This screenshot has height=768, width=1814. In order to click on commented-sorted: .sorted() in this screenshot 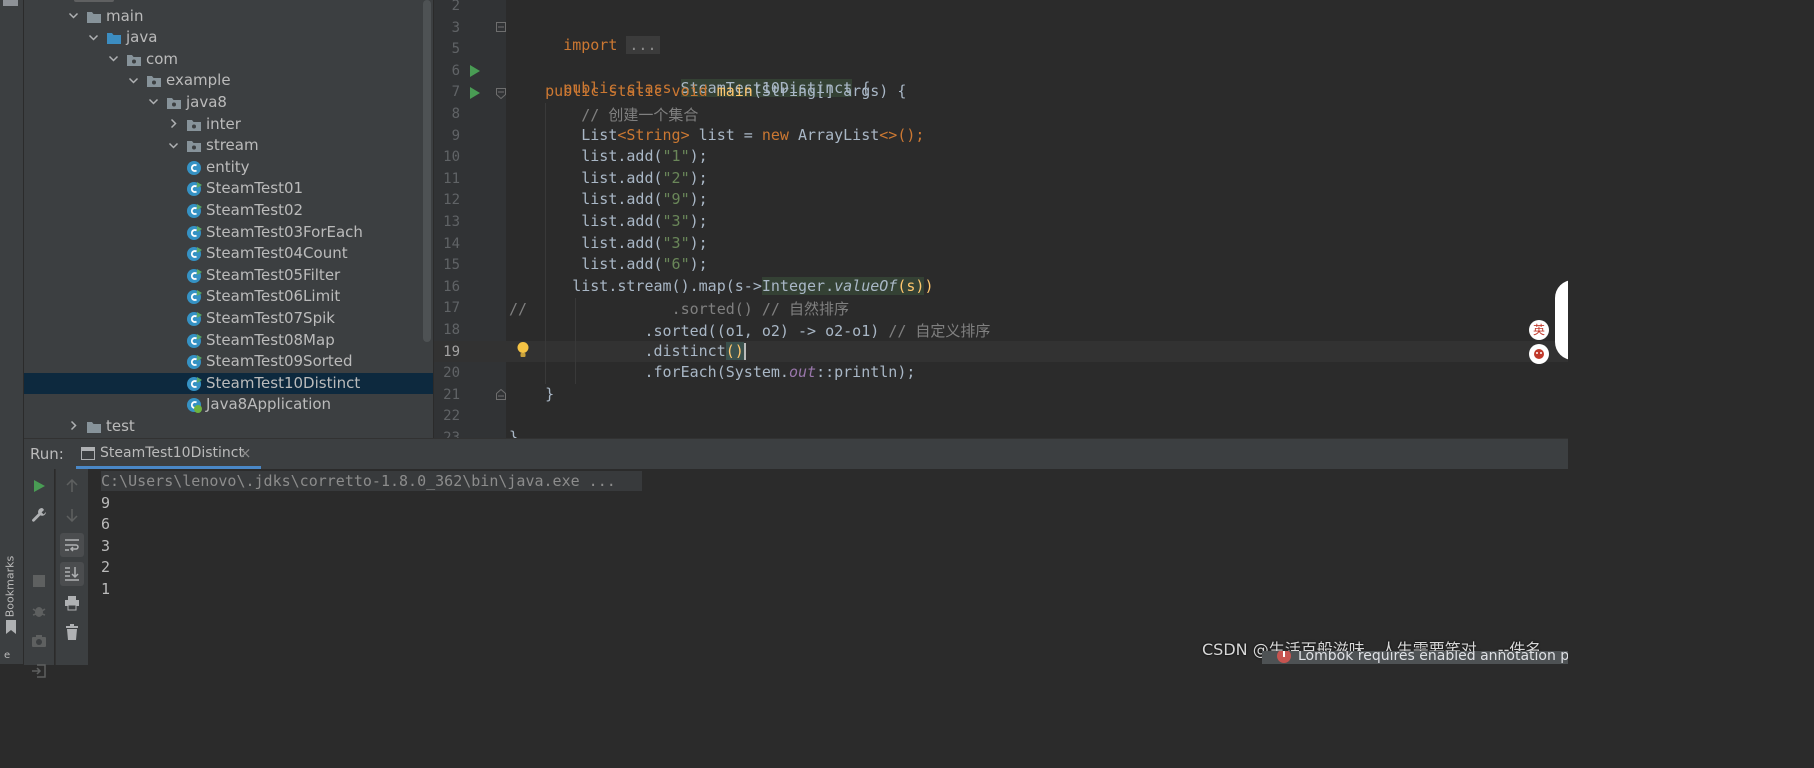, I will do `click(712, 309)`.